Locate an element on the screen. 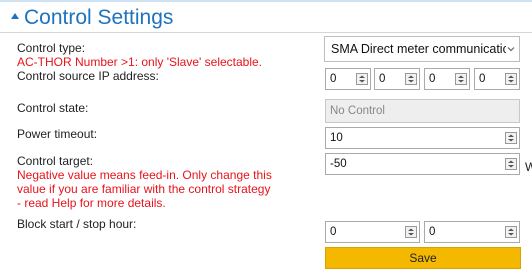 The image size is (532, 269). power-timeout-input: 10 is located at coordinates (422, 138).